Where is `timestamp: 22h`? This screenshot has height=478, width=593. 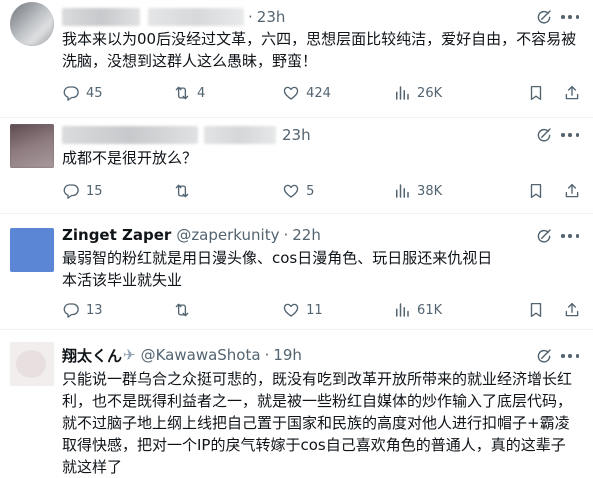 timestamp: 22h is located at coordinates (306, 235).